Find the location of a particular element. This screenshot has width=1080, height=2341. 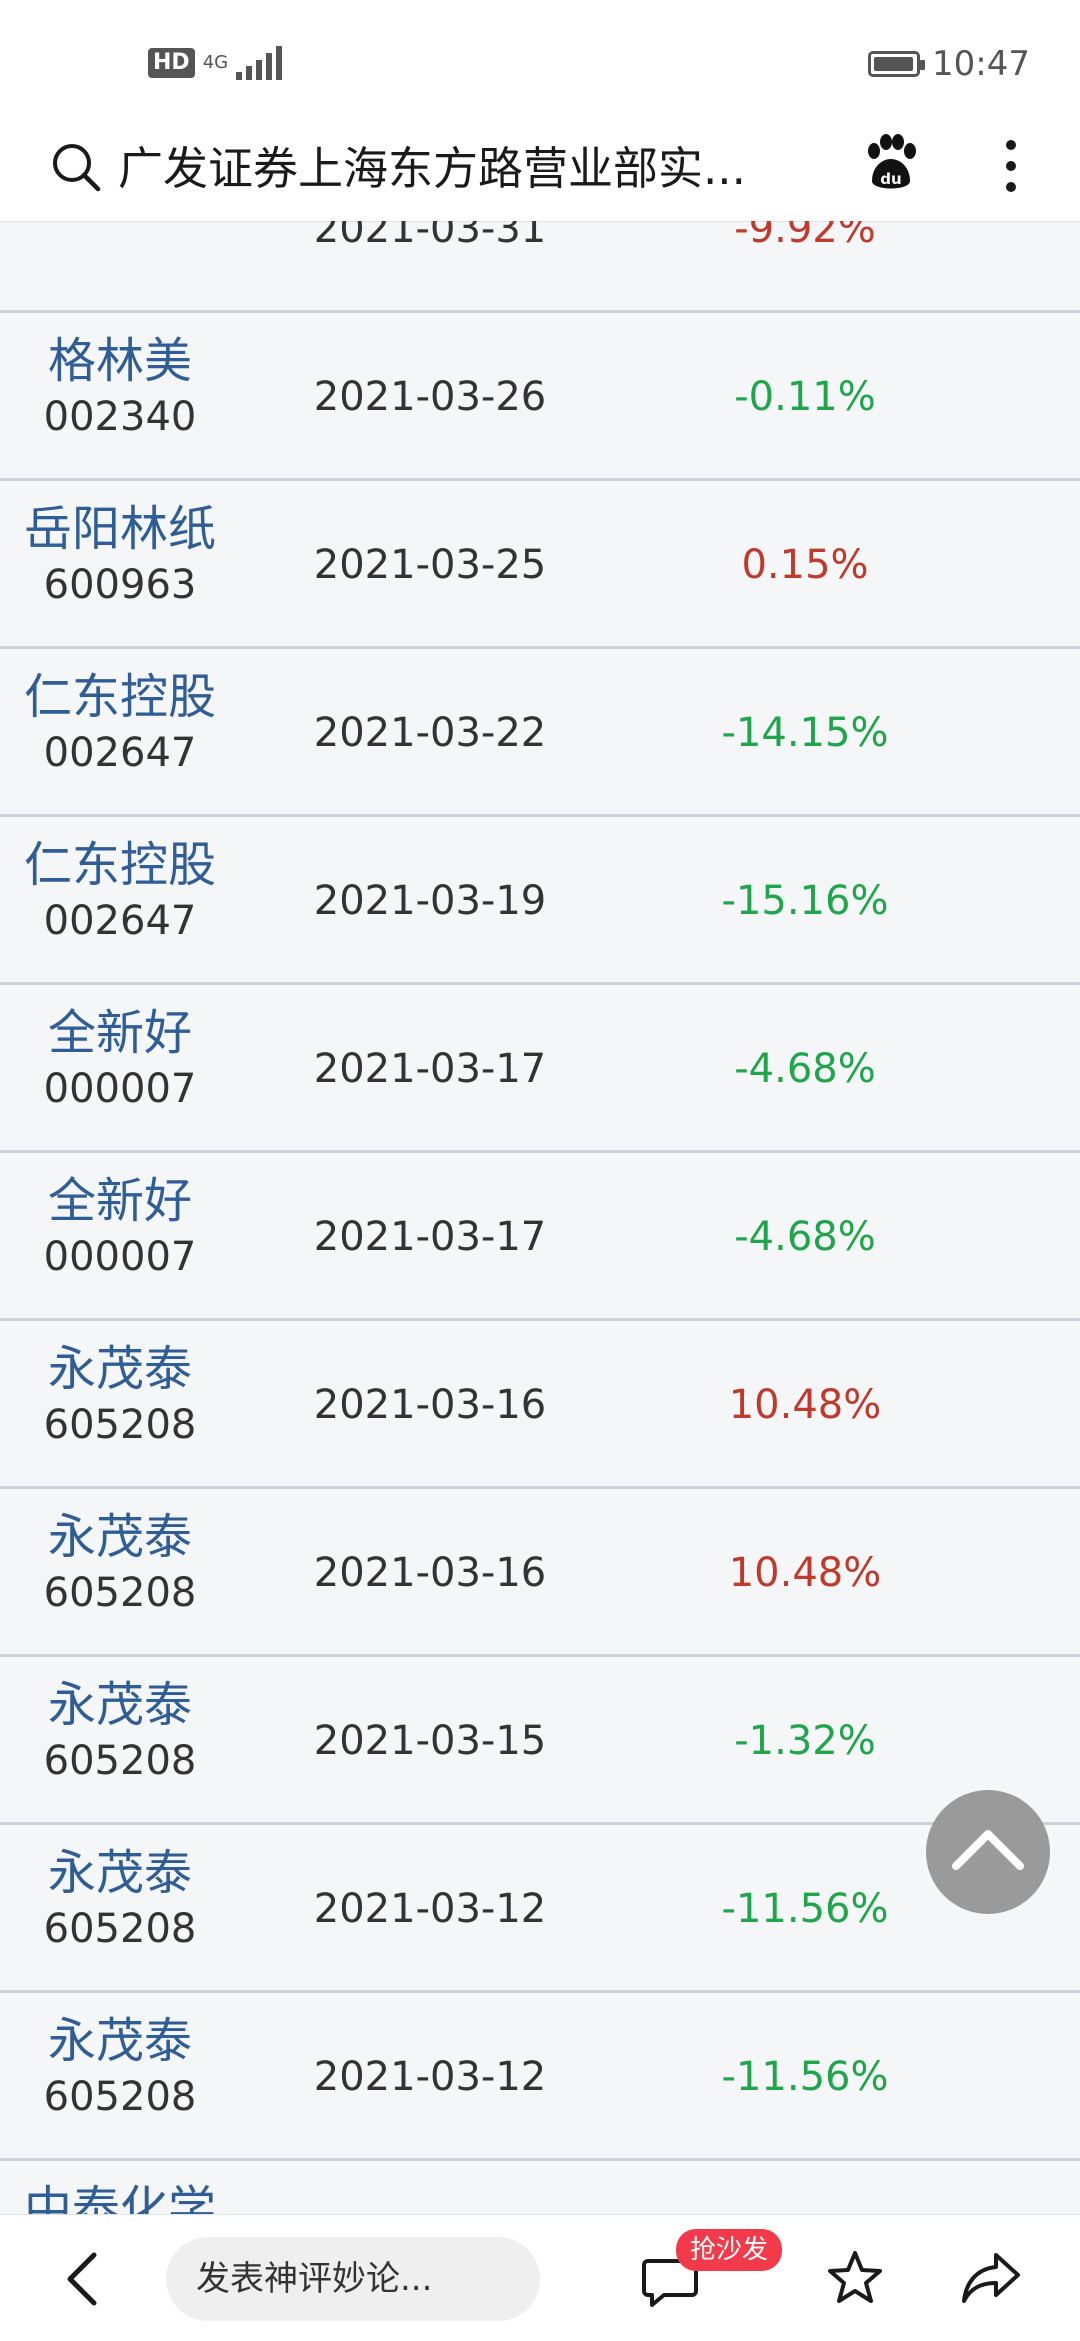

bottom-toolbar: 发表神评妙论... 抢沙发 is located at coordinates (540, 2277).